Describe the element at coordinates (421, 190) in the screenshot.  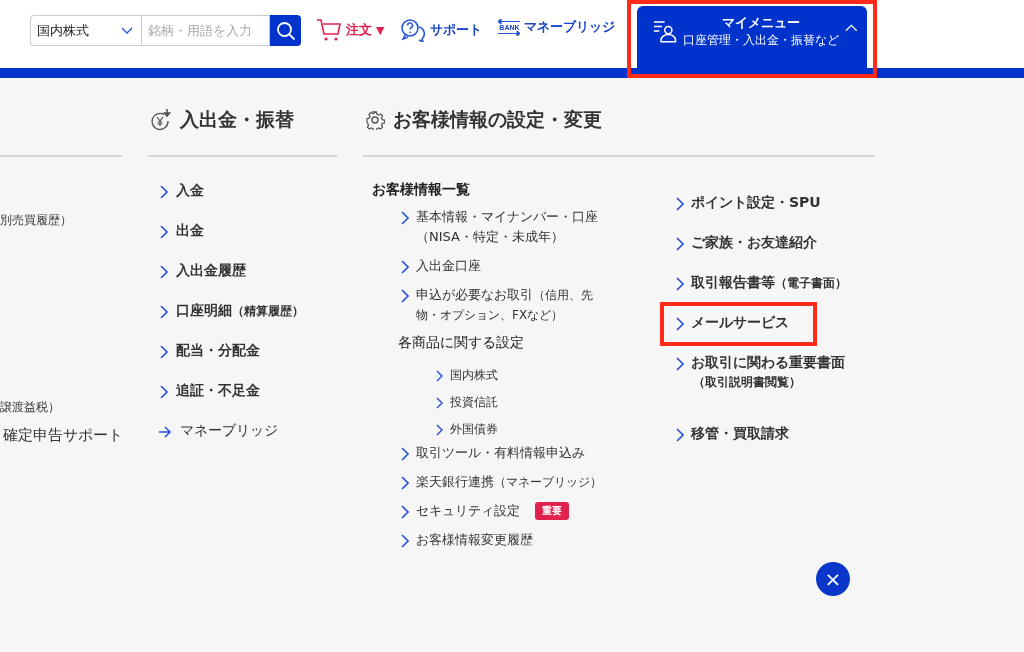
I see `list-heading: お客様情報一覧` at that location.